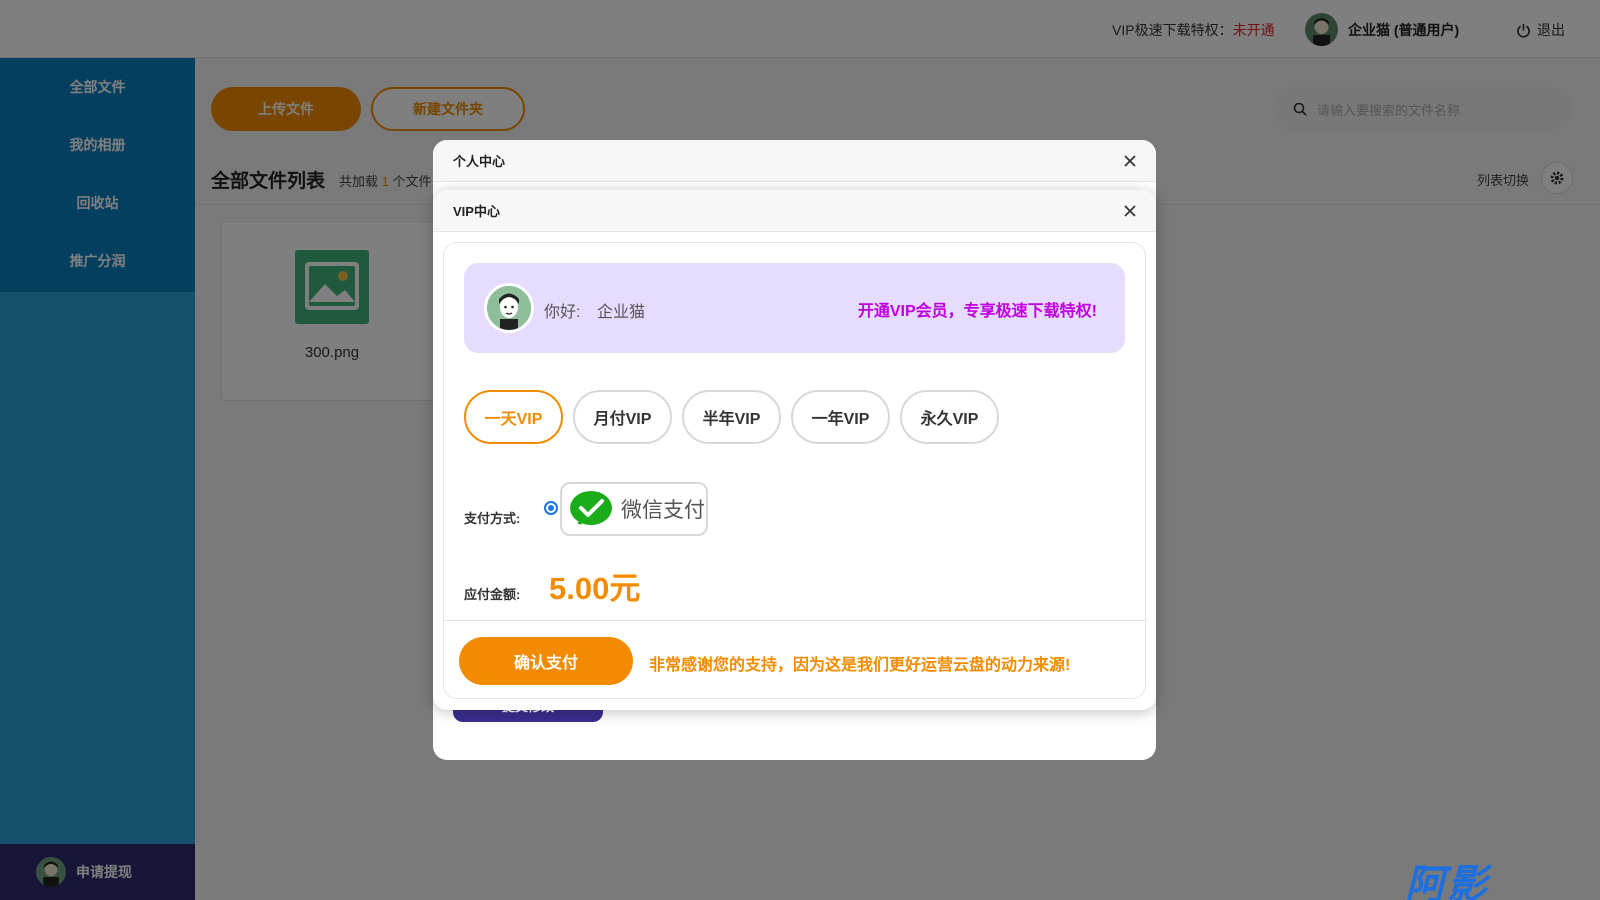  What do you see at coordinates (562, 312) in the screenshot?
I see `greeting-text: 你好:` at bounding box center [562, 312].